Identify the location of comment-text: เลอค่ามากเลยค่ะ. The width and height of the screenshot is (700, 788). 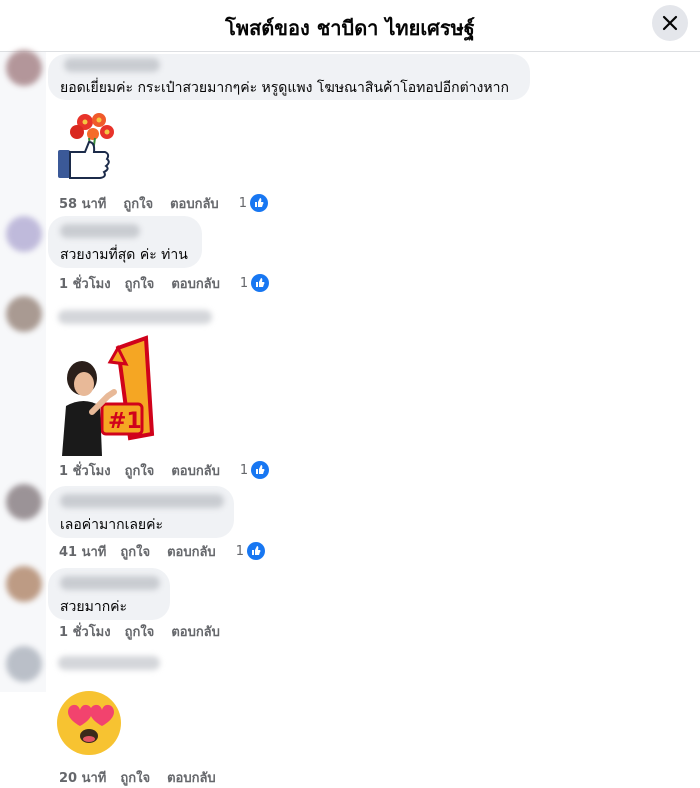
(112, 525).